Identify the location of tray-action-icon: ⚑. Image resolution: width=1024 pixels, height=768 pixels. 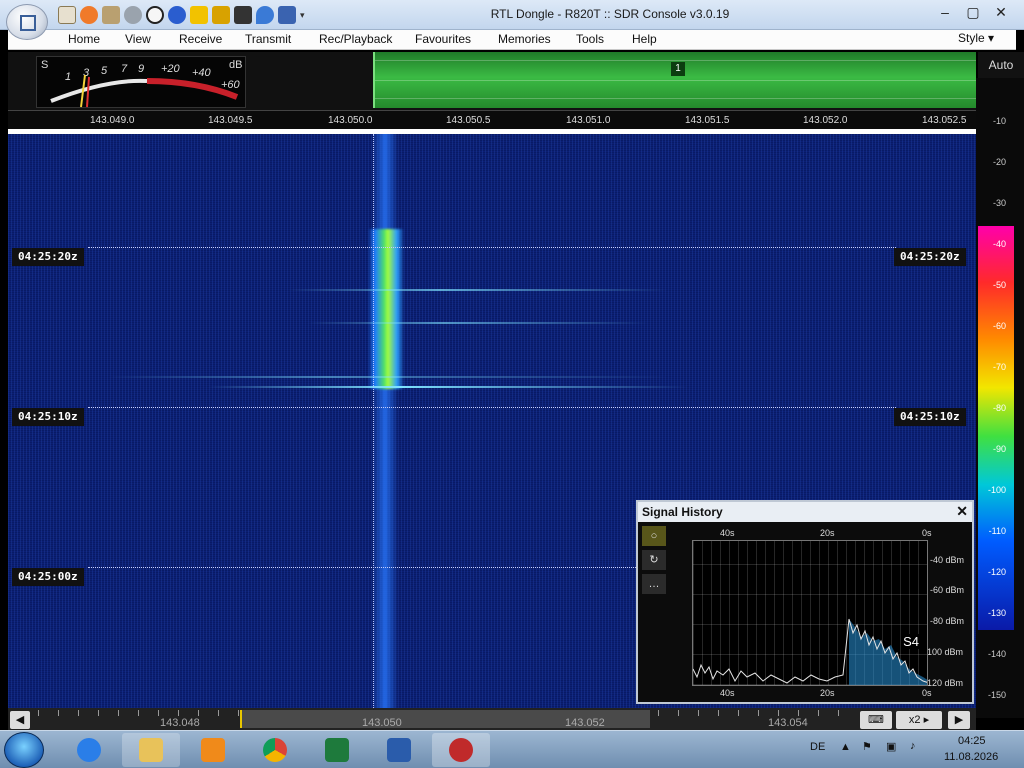
(867, 746).